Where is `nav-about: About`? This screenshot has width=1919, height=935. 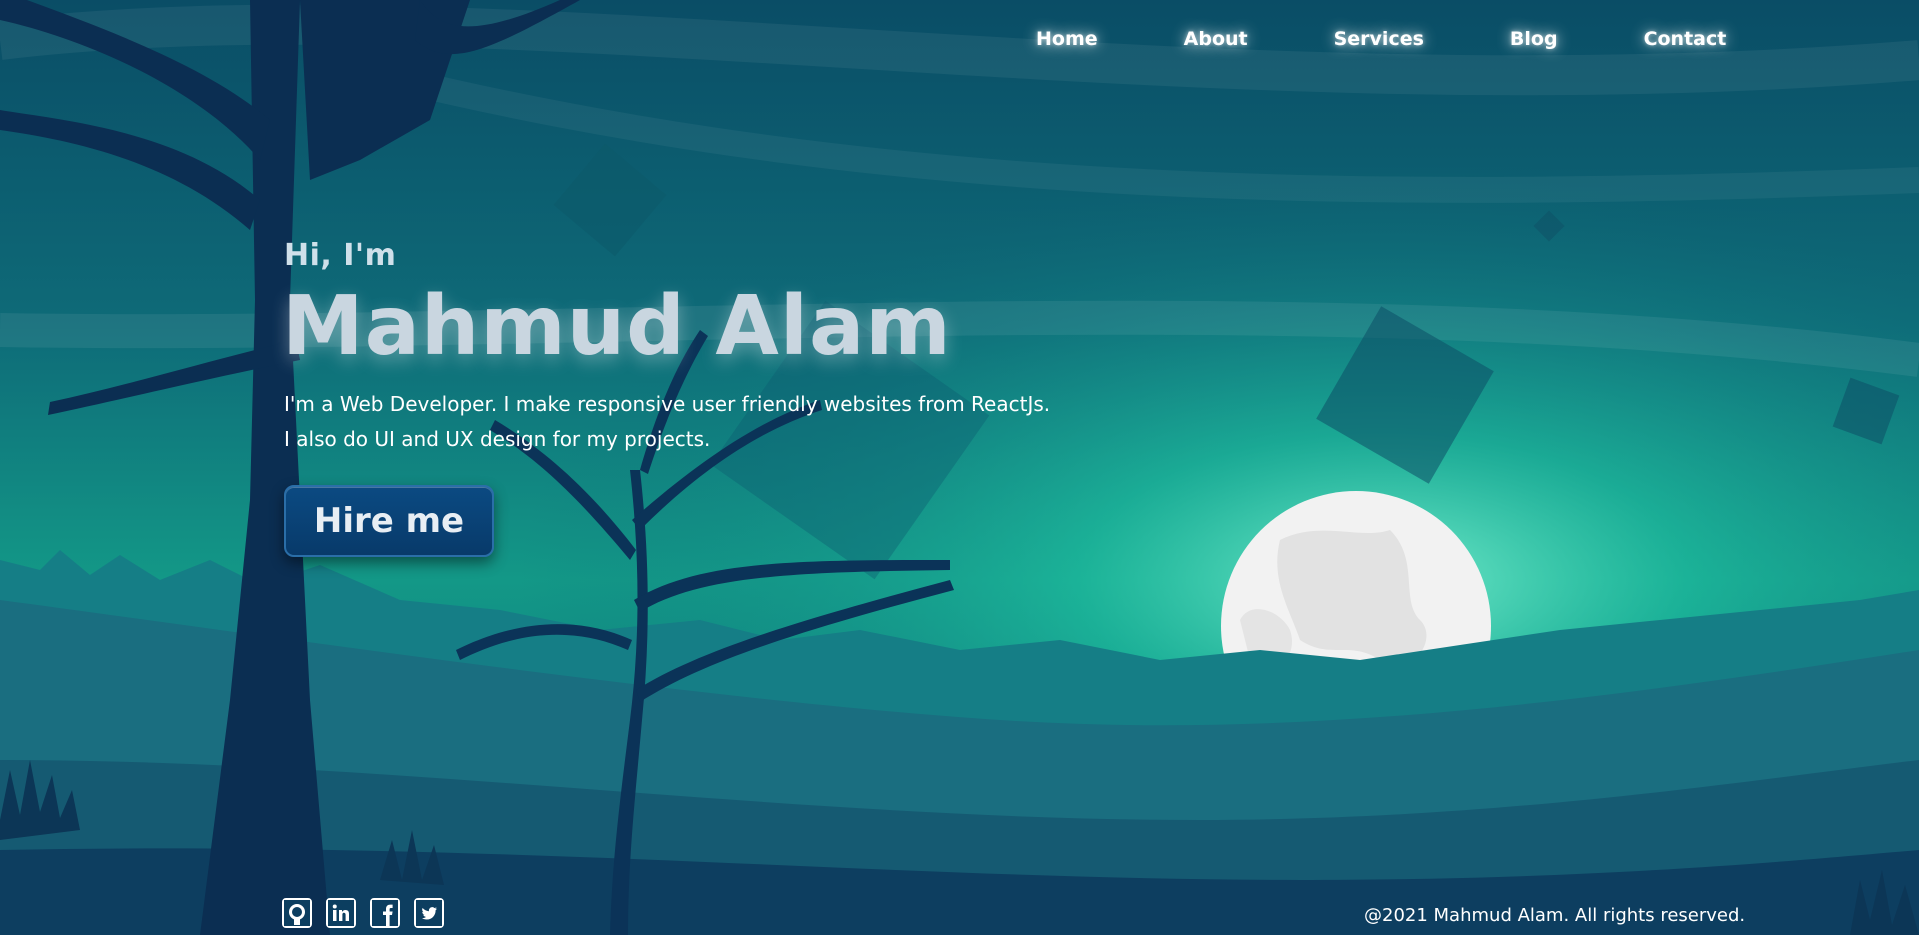
nav-about: About is located at coordinates (1216, 39).